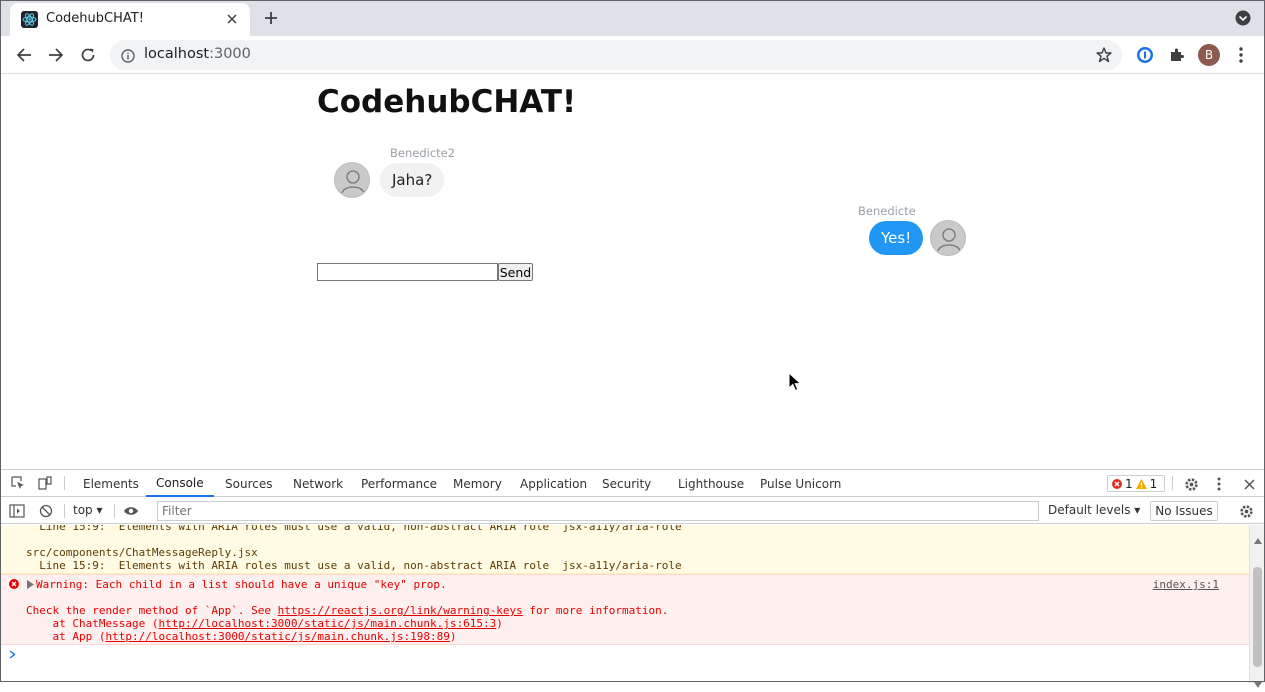  What do you see at coordinates (626, 483) in the screenshot?
I see `devtools-tab-security: Security` at bounding box center [626, 483].